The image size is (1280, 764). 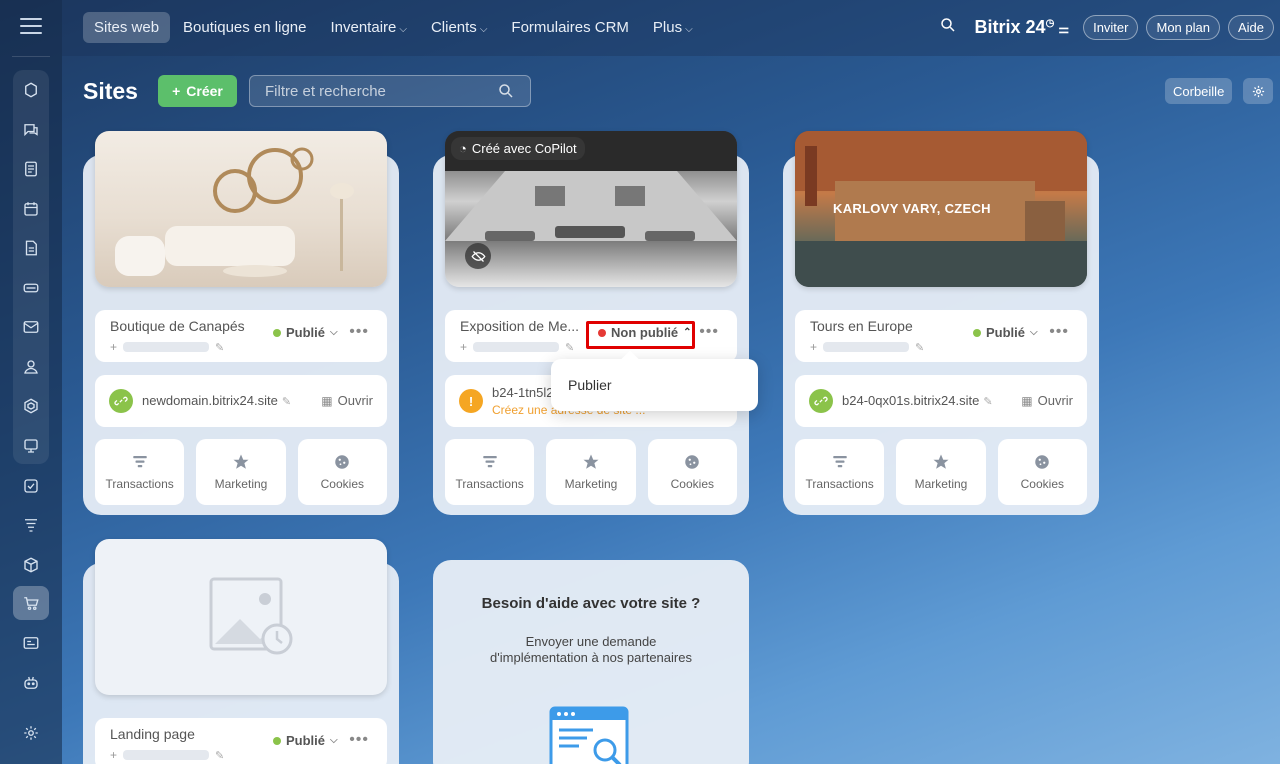 I want to click on site-thumbnail: ◔ Créé avec CoPilot, so click(x=591, y=209).